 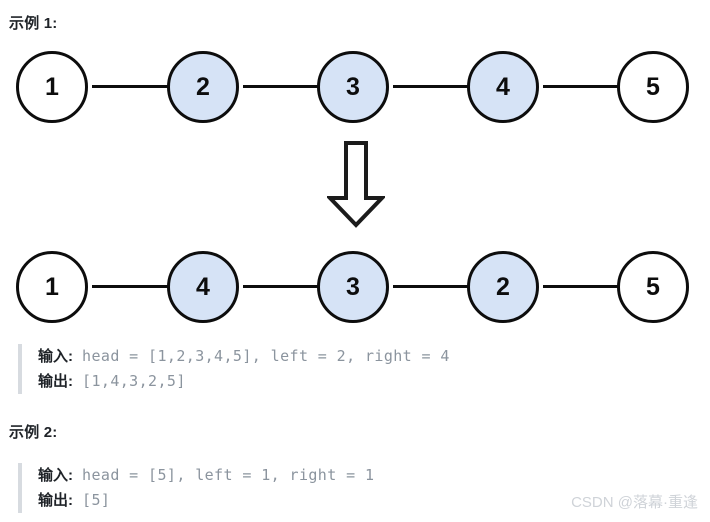 What do you see at coordinates (503, 287) in the screenshot?
I see `list-node-out-4: 2` at bounding box center [503, 287].